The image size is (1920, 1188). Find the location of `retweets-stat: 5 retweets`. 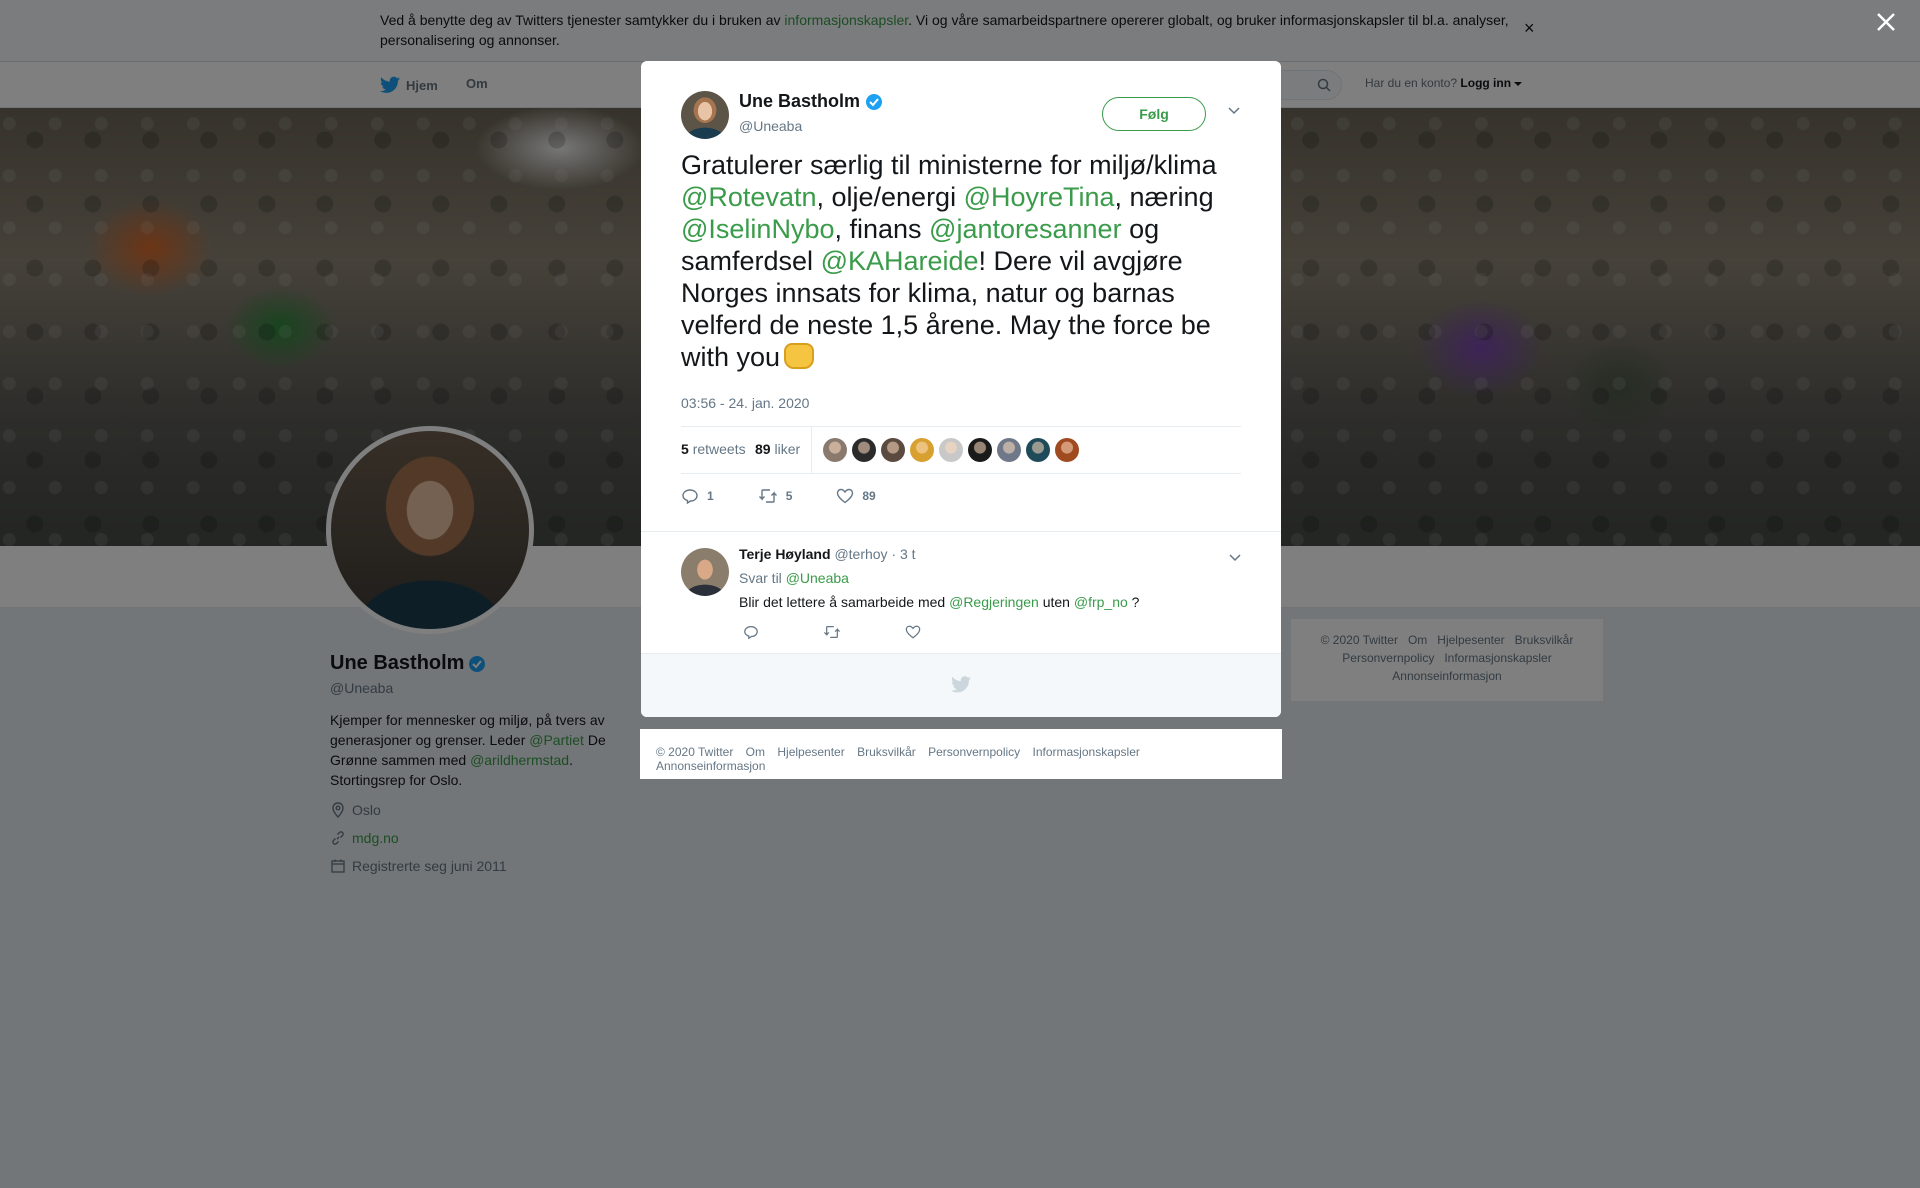

retweets-stat: 5 retweets is located at coordinates (713, 449).